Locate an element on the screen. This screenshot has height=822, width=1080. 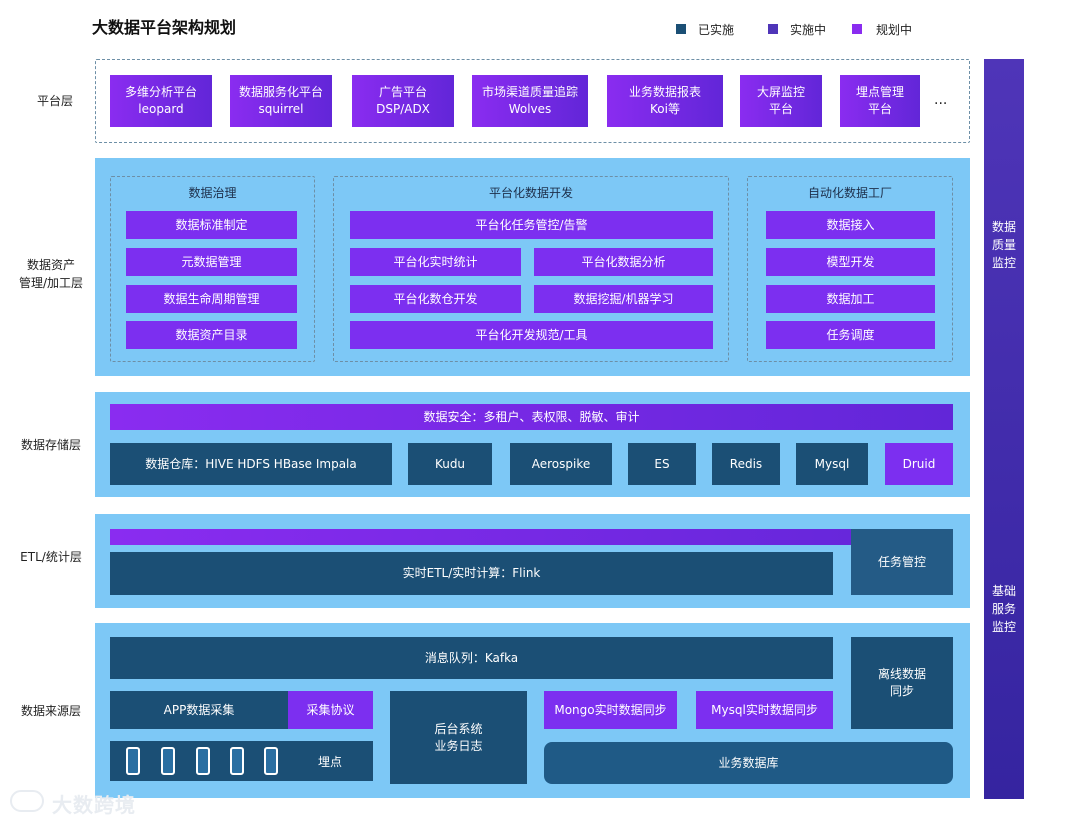
governance-item-standard: 数据标准制定 is located at coordinates (211, 225).